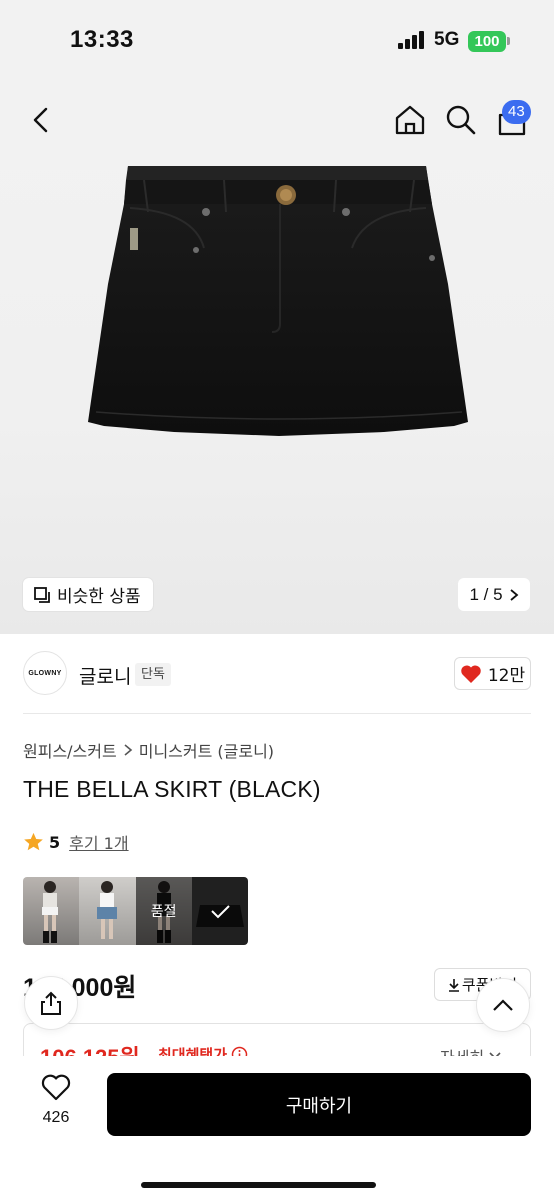  Describe the element at coordinates (487, 41) in the screenshot. I see `battery-icon: 100` at that location.